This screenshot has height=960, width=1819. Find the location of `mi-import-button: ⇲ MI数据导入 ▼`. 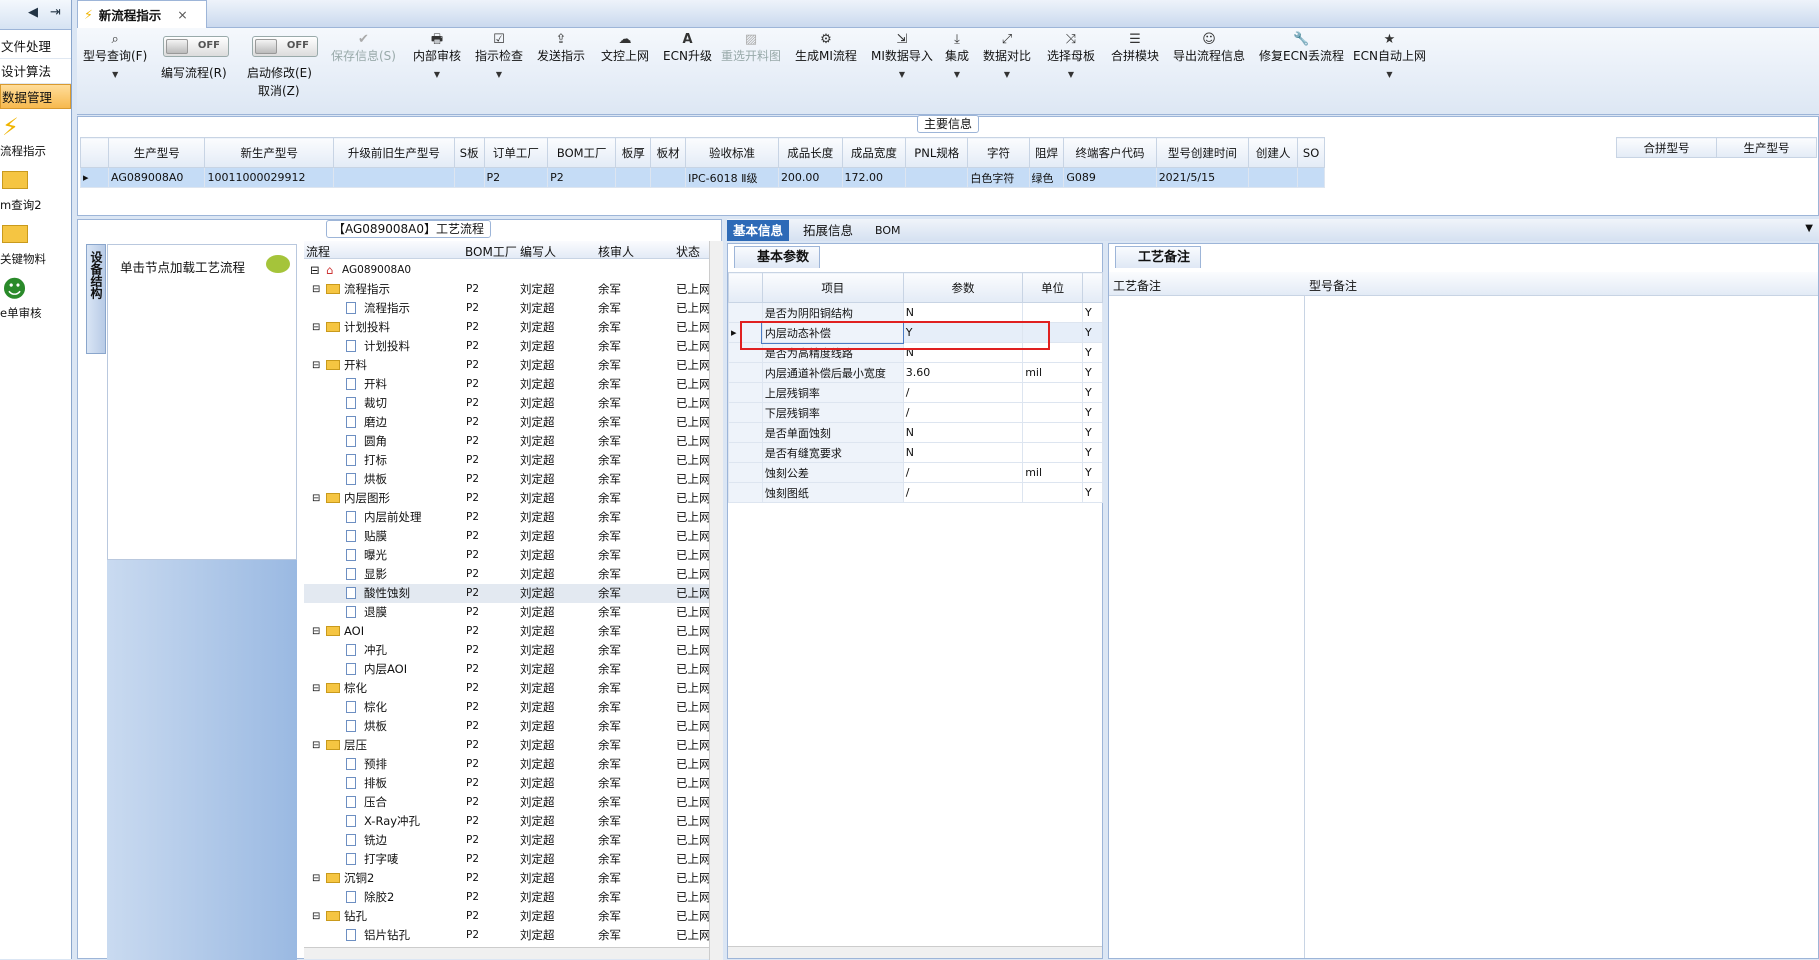

mi-import-button: ⇲ MI数据导入 ▼ is located at coordinates (902, 59).